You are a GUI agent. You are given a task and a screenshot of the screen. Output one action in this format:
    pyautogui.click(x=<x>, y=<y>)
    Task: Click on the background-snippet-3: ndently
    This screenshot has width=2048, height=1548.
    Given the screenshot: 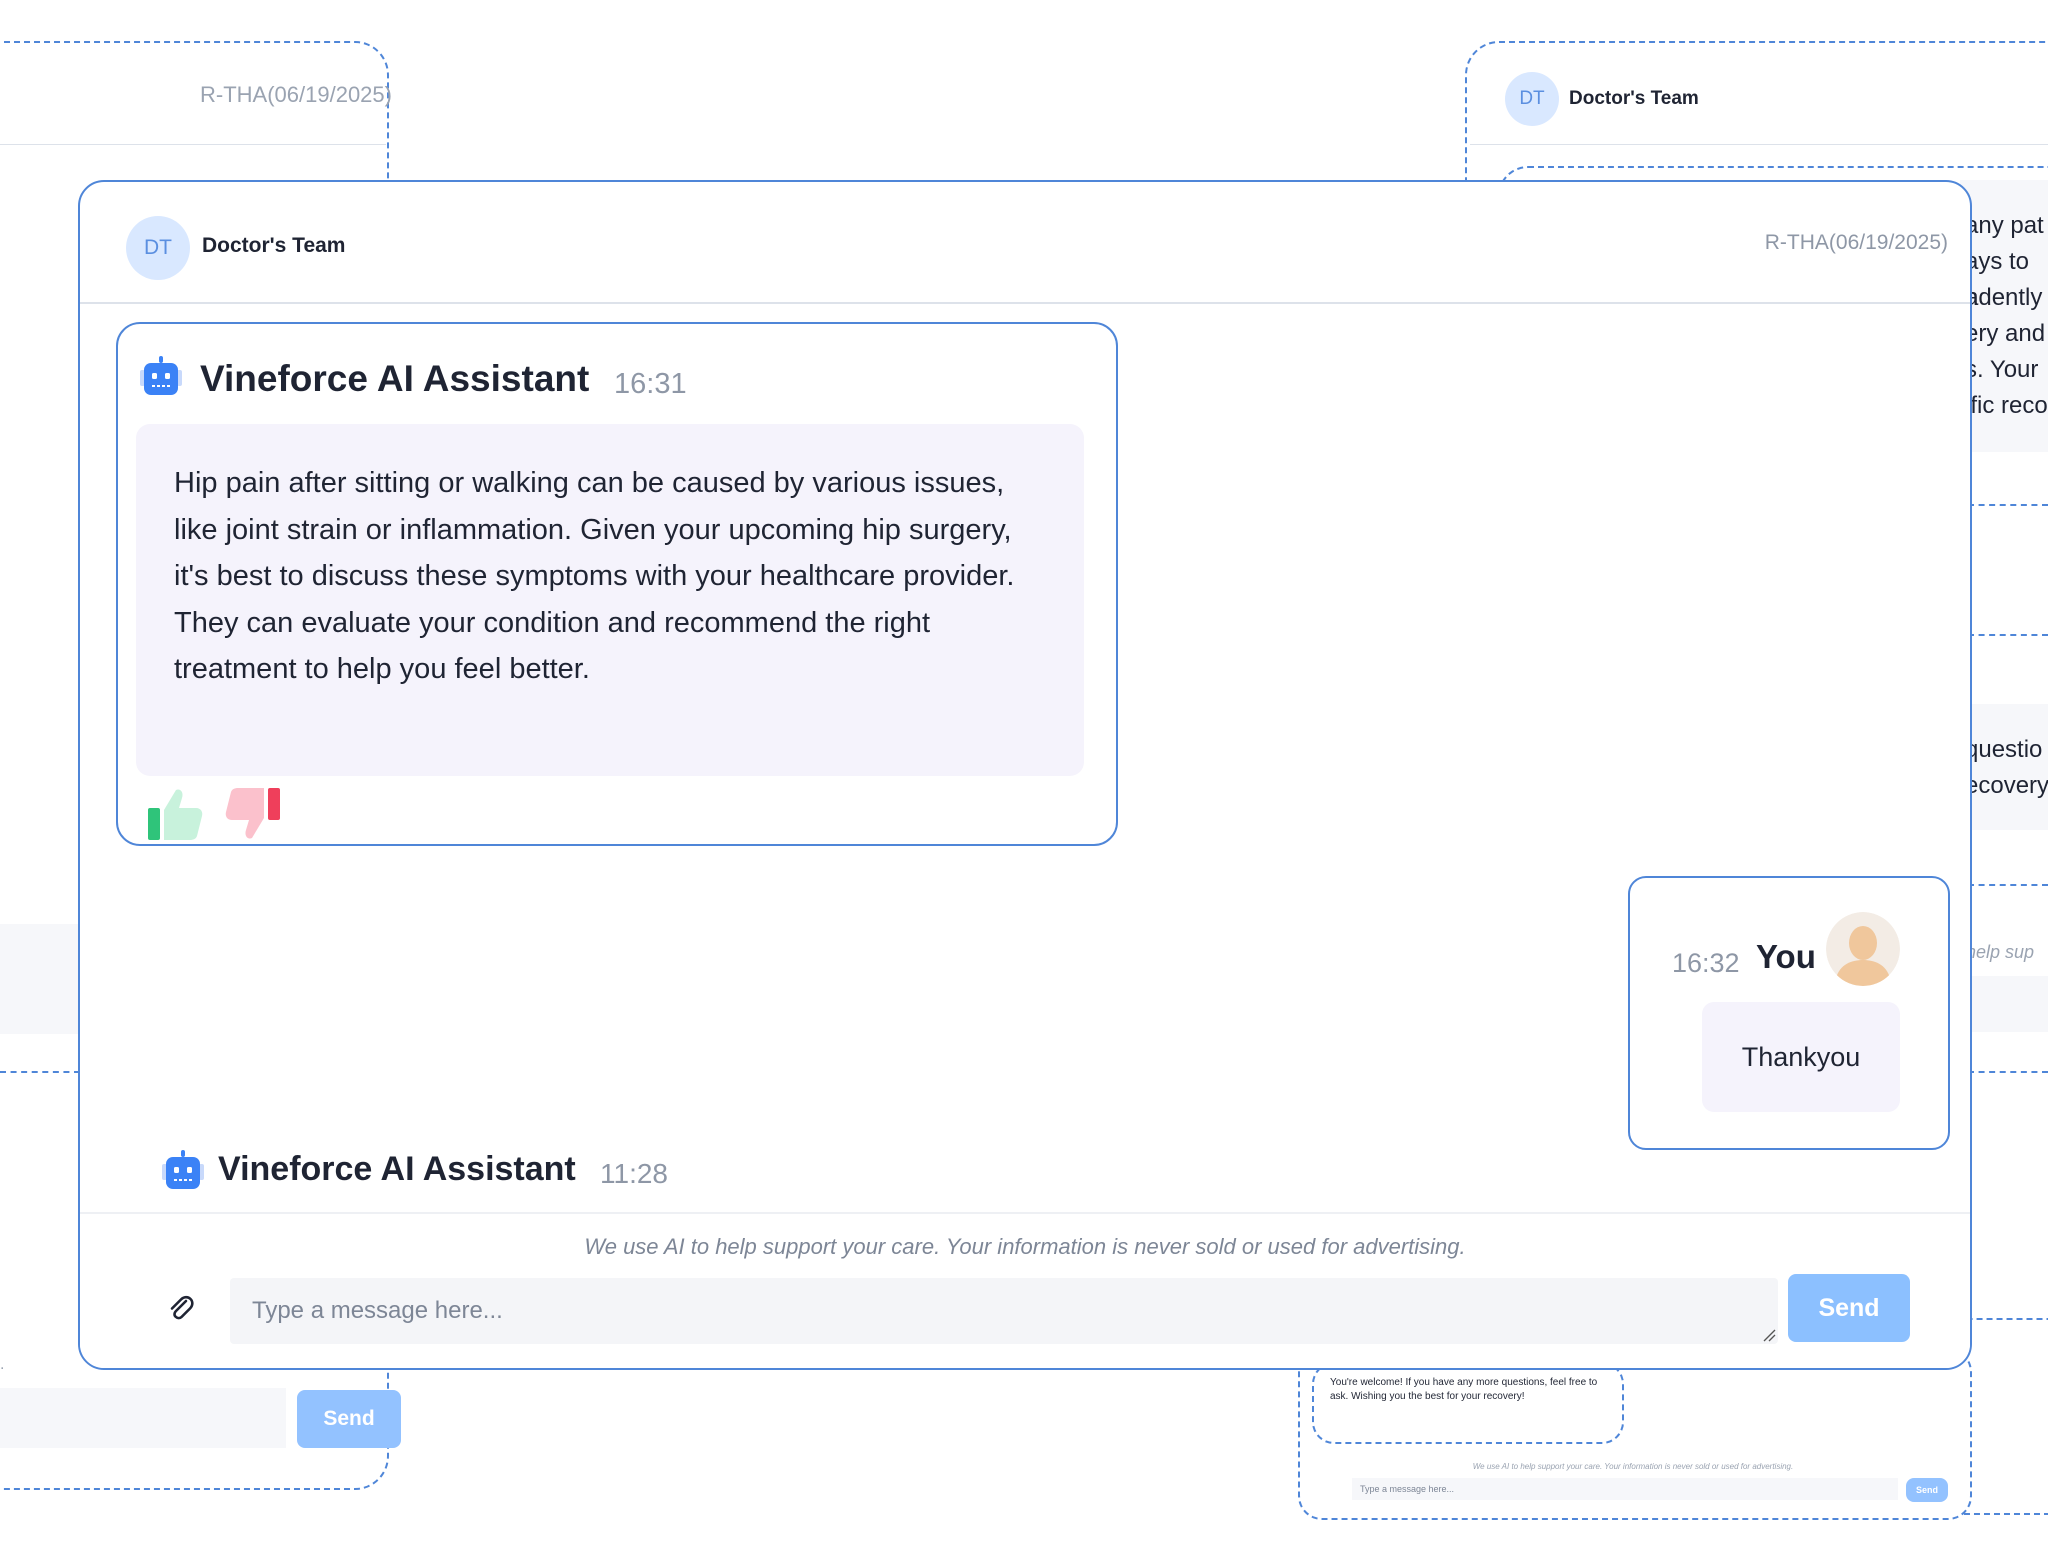 What is the action you would take?
    pyautogui.click(x=2004, y=297)
    